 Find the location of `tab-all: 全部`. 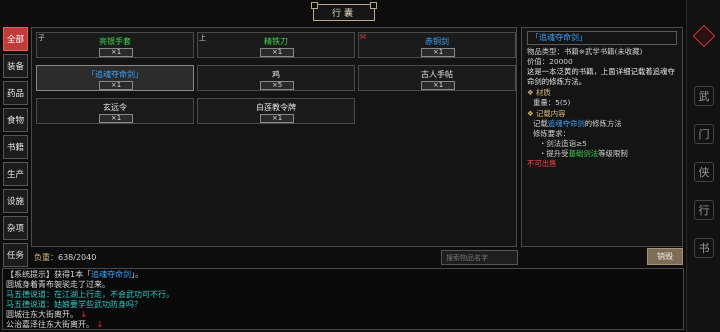

tab-all: 全部 is located at coordinates (15, 39).